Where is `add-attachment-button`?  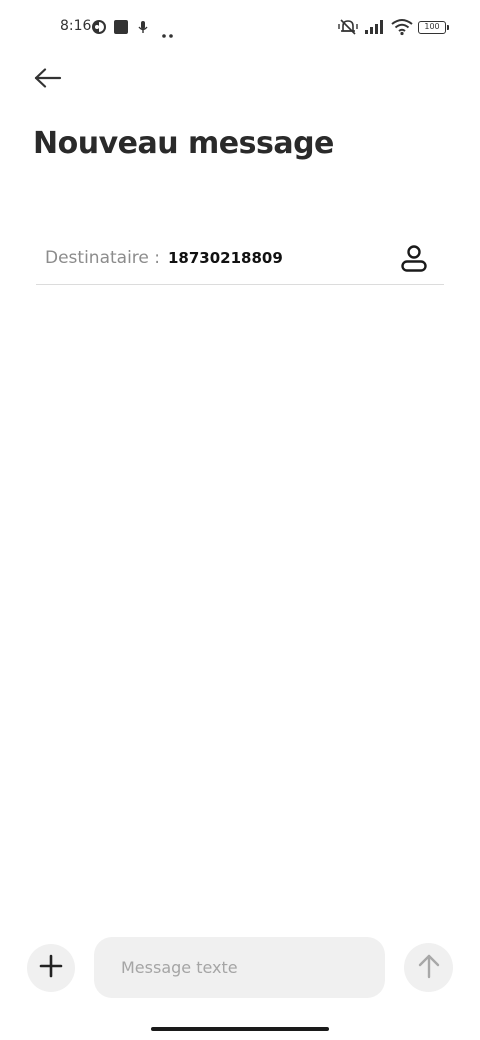
add-attachment-button is located at coordinates (51, 968).